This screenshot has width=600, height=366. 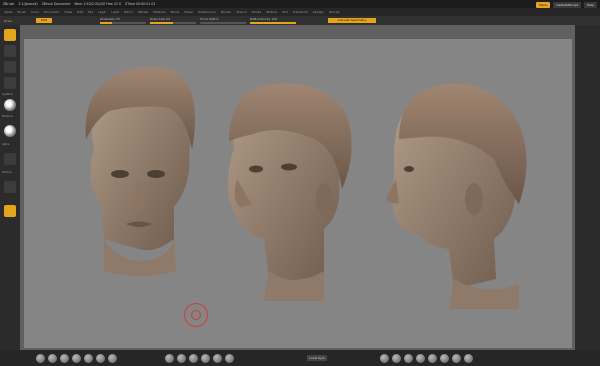 I want to click on texture-label: Texture, so click(x=7, y=172).